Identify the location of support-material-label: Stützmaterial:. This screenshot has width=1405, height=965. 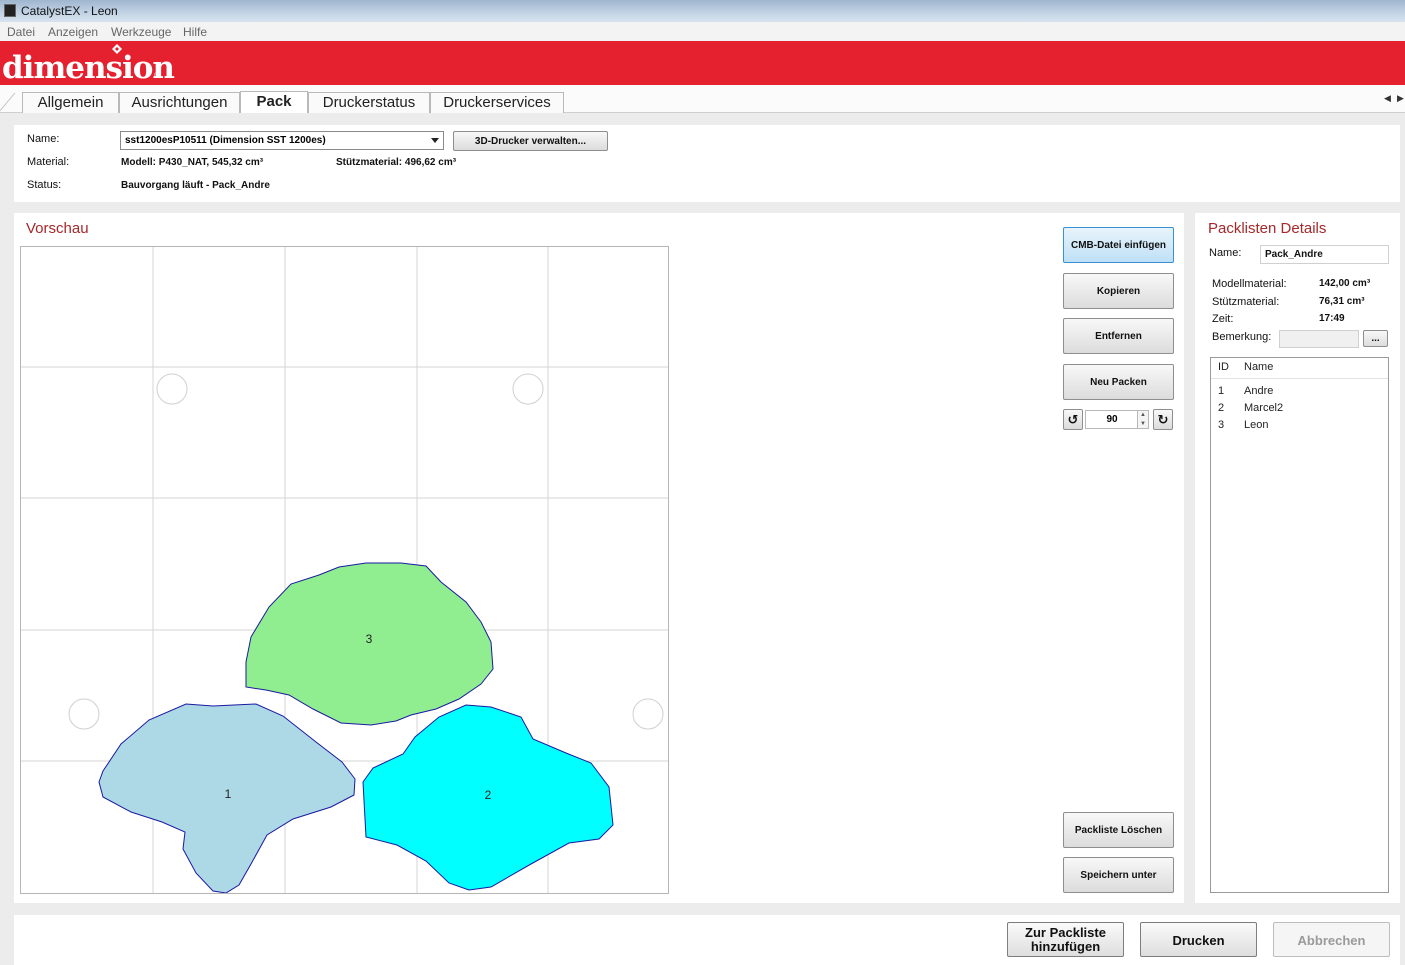
(1246, 302).